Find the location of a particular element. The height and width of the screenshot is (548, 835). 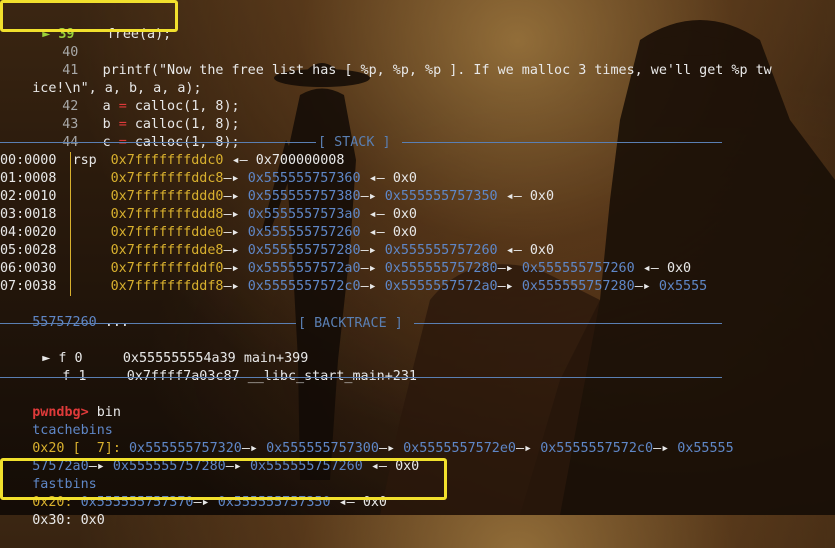

stack-offset: 06:0030 is located at coordinates (28, 268).